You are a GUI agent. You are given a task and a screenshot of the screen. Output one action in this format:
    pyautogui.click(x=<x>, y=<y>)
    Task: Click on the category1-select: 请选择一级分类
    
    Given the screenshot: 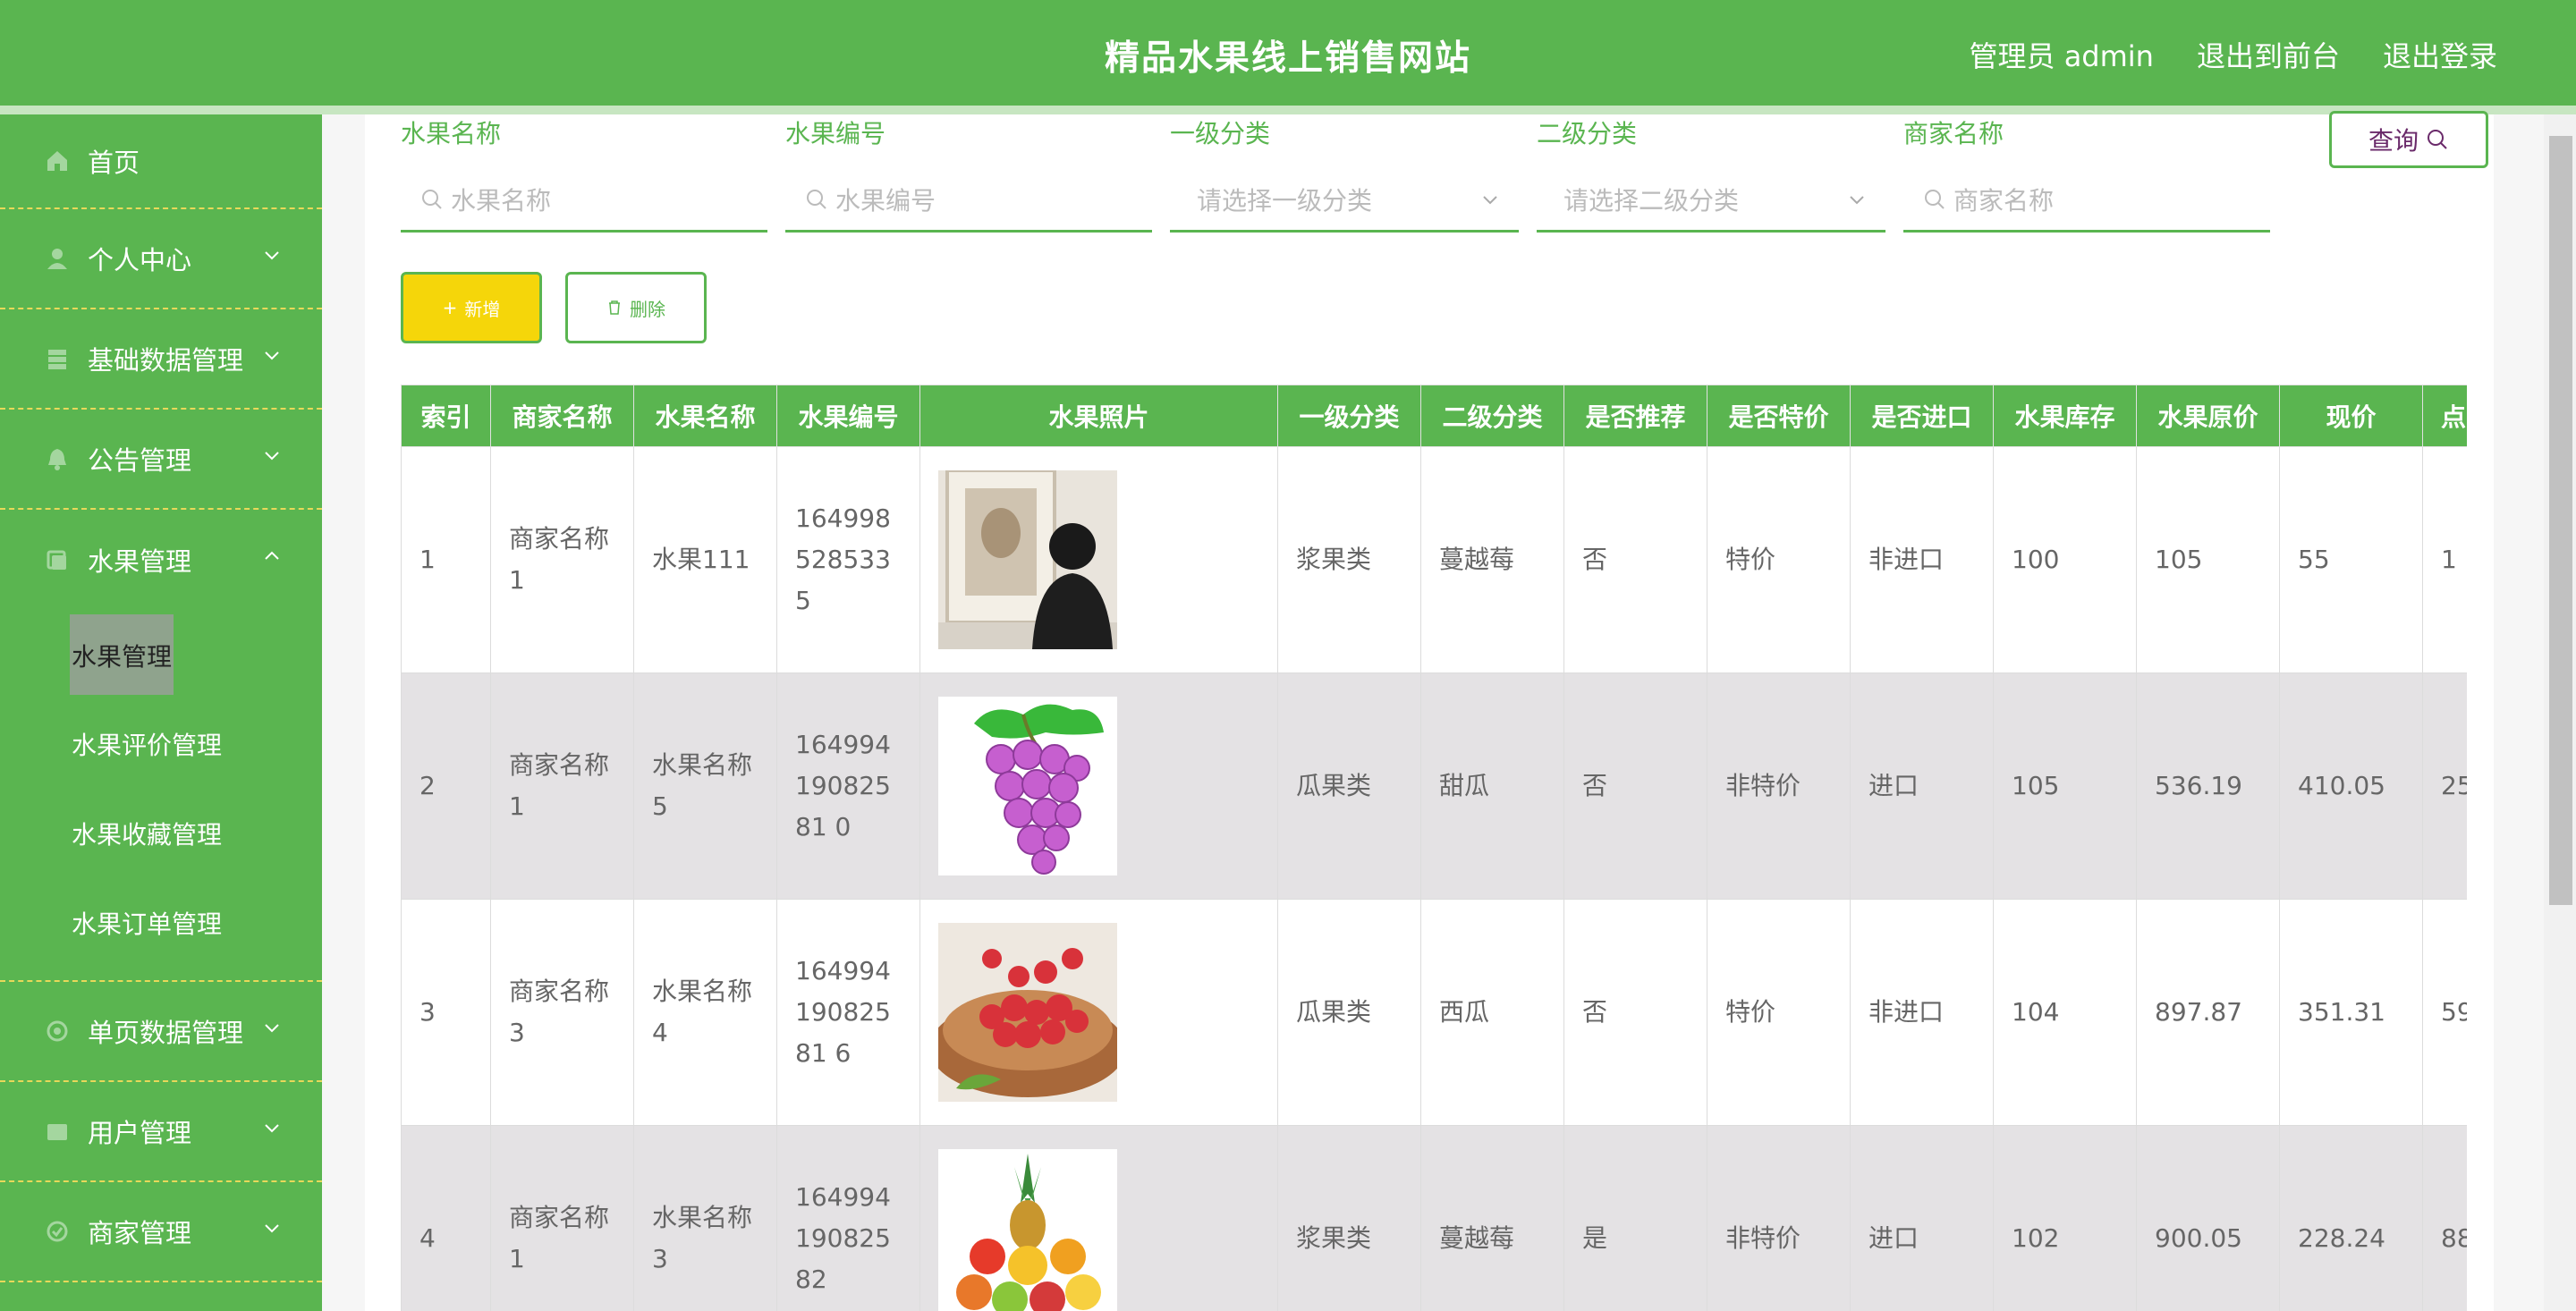 What is the action you would take?
    pyautogui.click(x=1344, y=200)
    